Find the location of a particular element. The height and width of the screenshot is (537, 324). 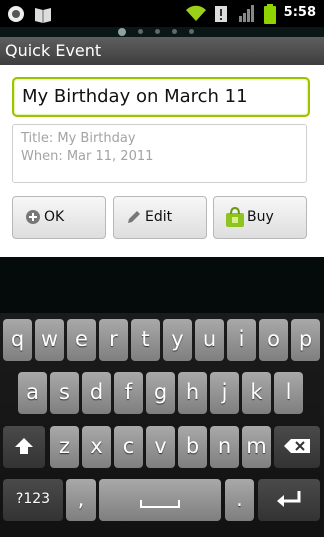

signal-icon is located at coordinates (247, 15).